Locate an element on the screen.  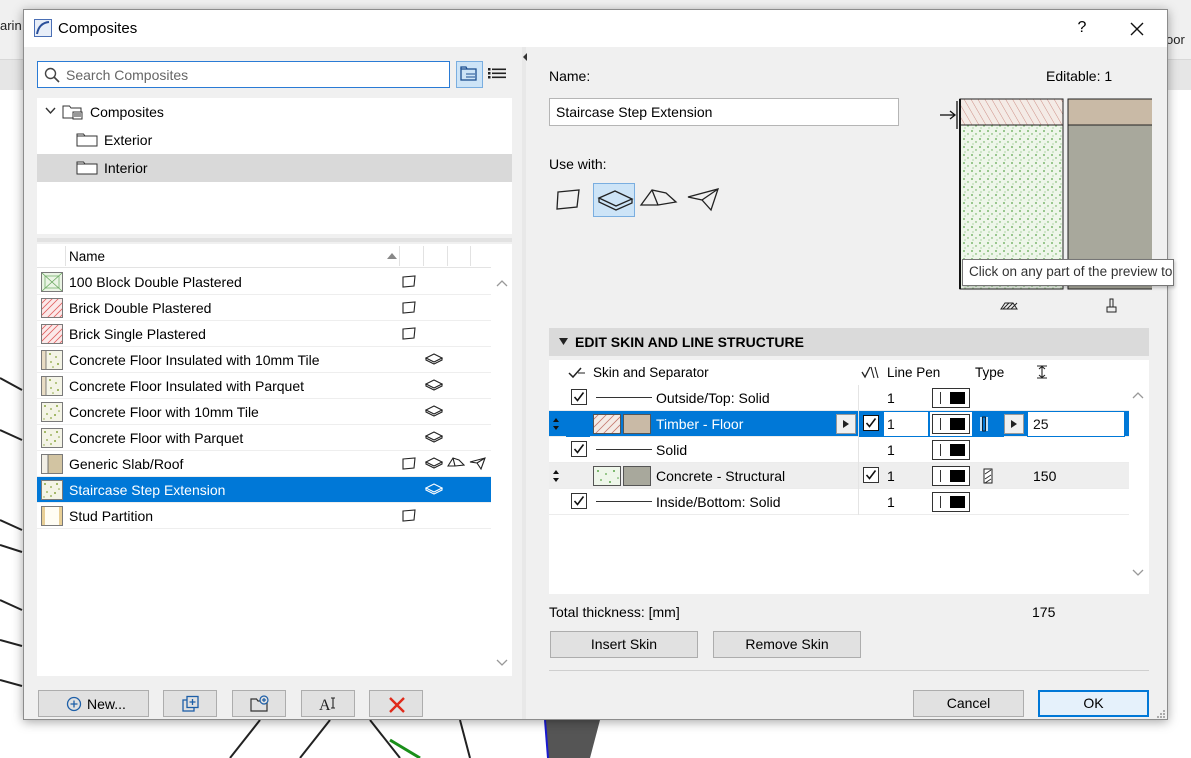
use-with-slab-button is located at coordinates (614, 200).